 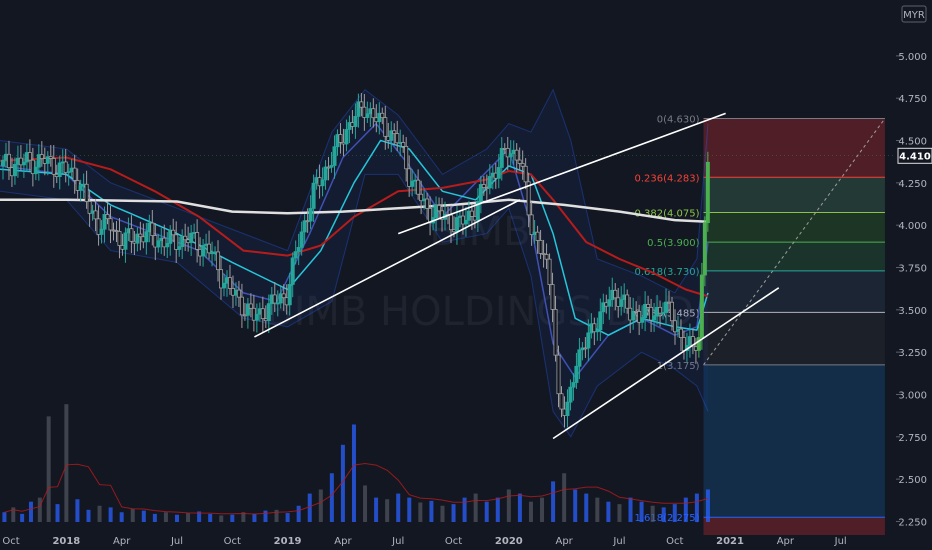 What do you see at coordinates (914, 15) in the screenshot?
I see `currency-label: MYR` at bounding box center [914, 15].